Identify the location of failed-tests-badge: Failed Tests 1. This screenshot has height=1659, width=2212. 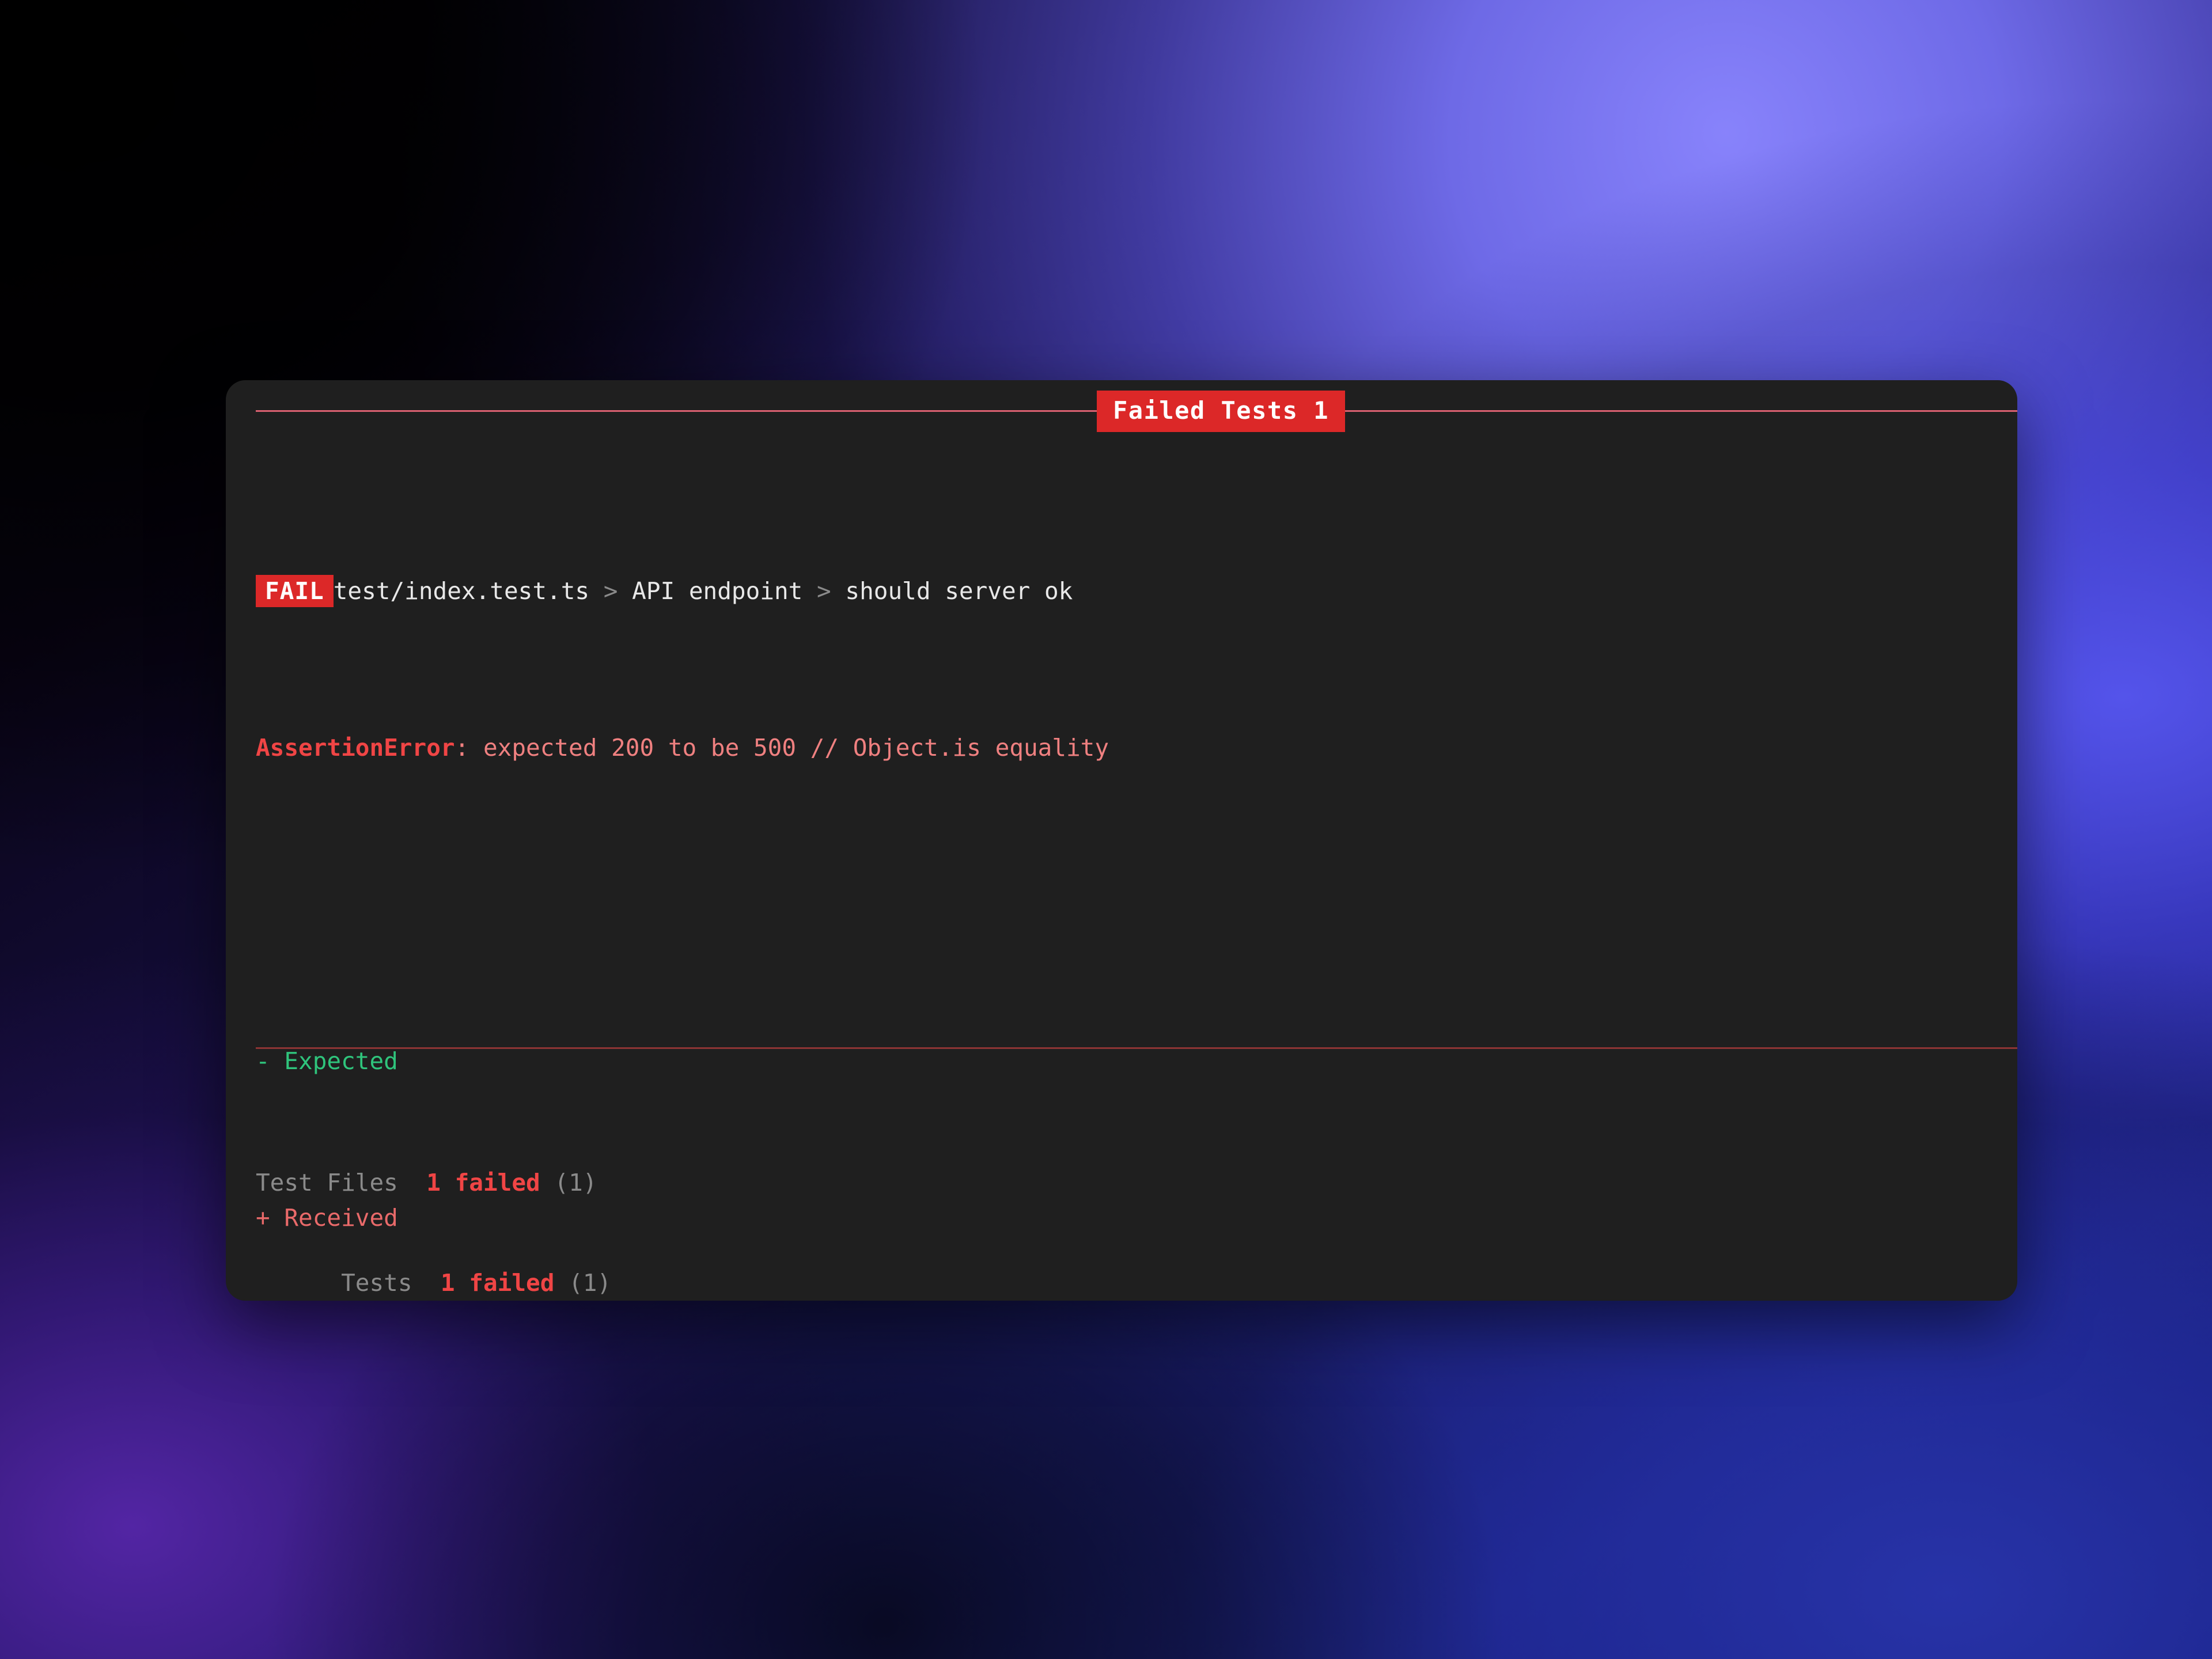
(1221, 411).